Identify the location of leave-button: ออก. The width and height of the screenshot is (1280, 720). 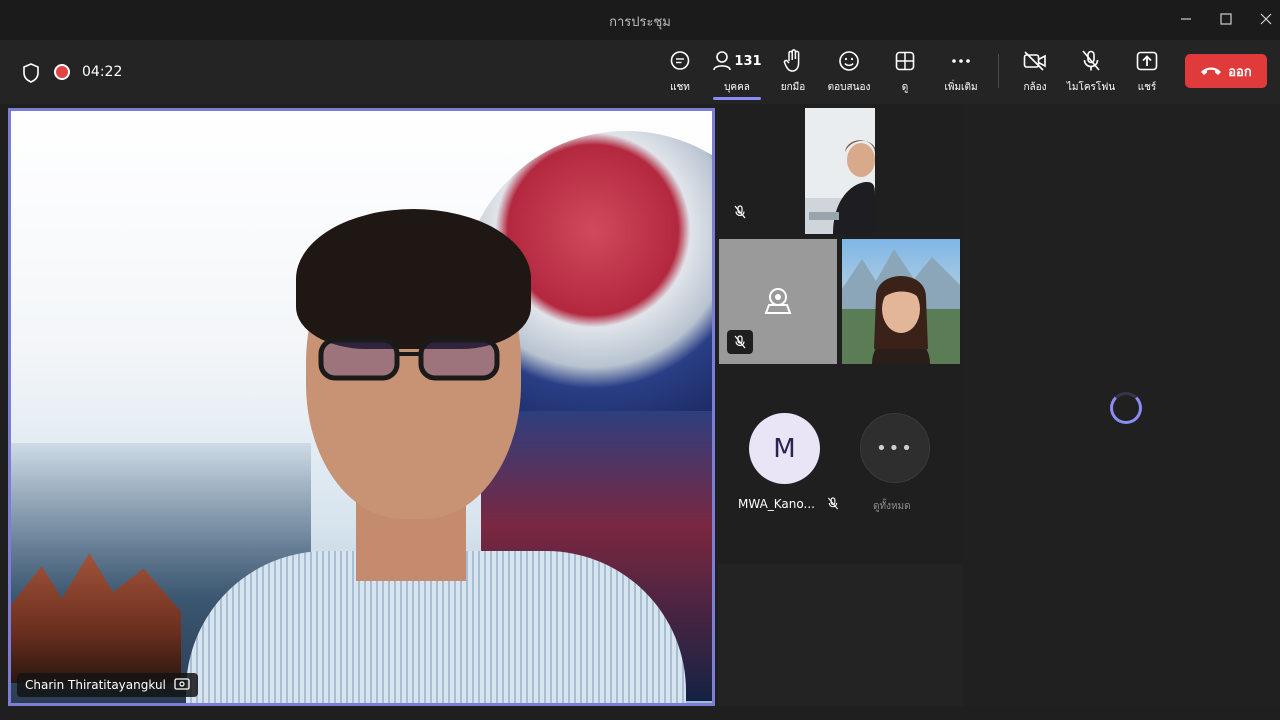
(1226, 71).